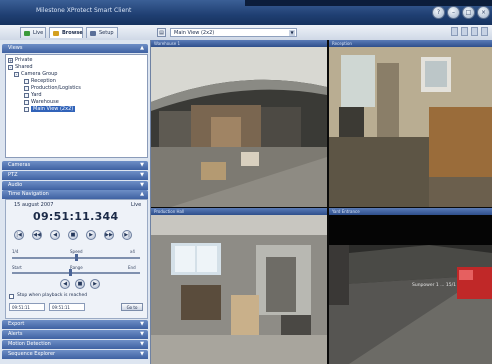  I want to click on title-bar: Milestone XProtect Smart Client ? – □ ×, so click(246, 12).